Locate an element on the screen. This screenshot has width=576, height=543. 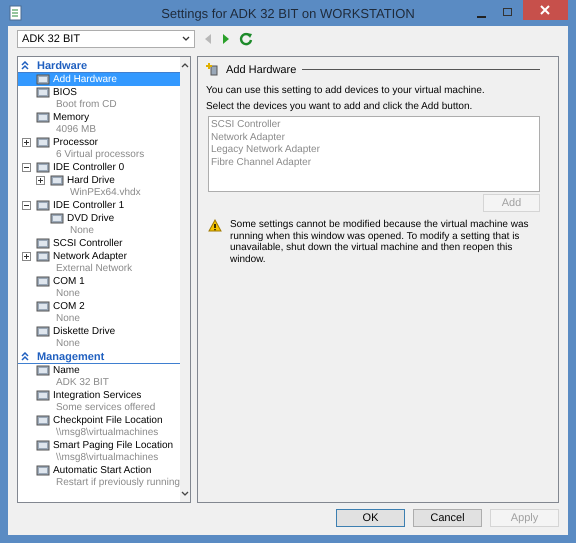
tree-item: Automatic Start Action Restart if previously running is located at coordinates (99, 476).